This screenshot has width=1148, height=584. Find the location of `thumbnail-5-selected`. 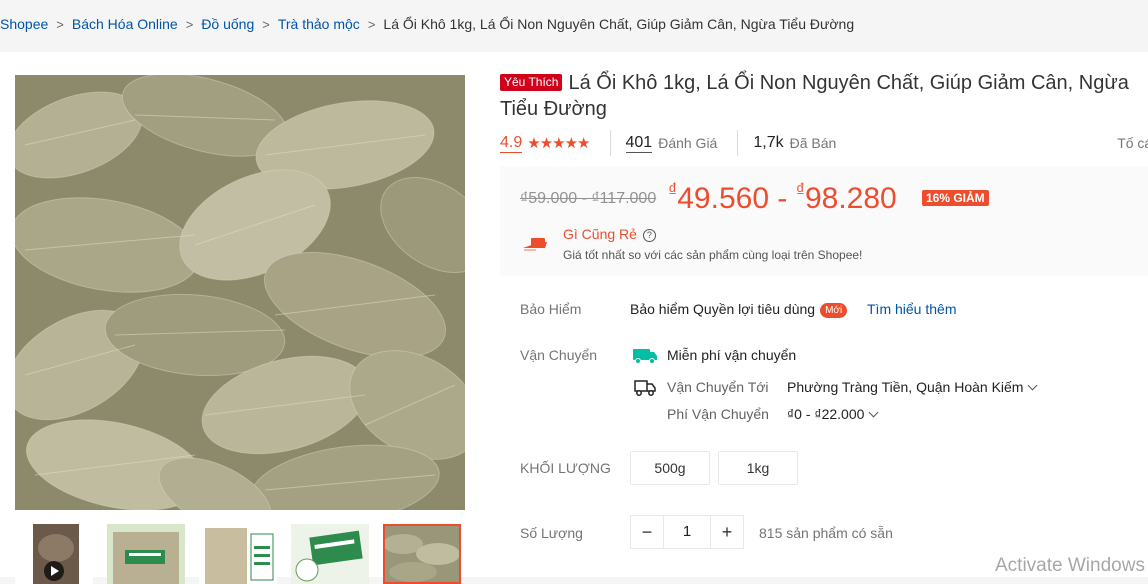

thumbnail-5-selected is located at coordinates (422, 554).